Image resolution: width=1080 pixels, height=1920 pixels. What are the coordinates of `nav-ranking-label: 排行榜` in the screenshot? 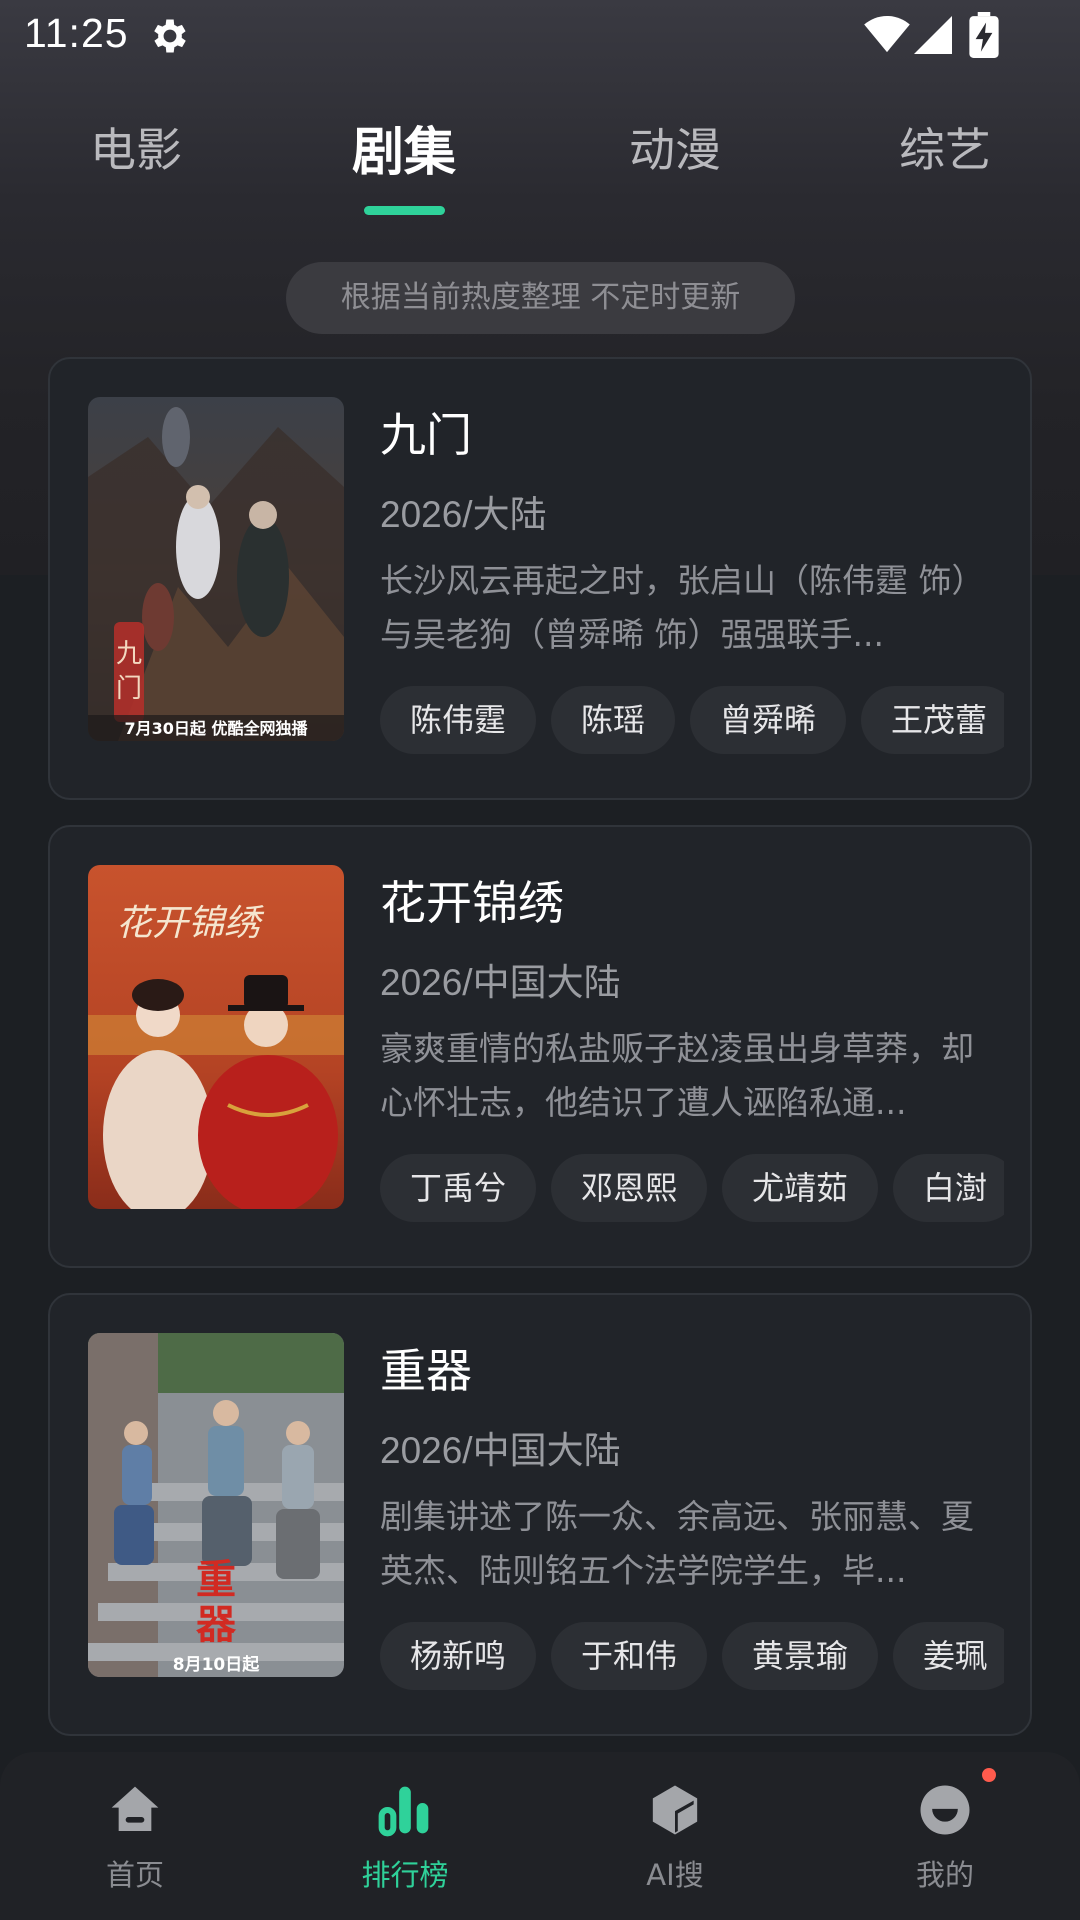 It's located at (405, 1875).